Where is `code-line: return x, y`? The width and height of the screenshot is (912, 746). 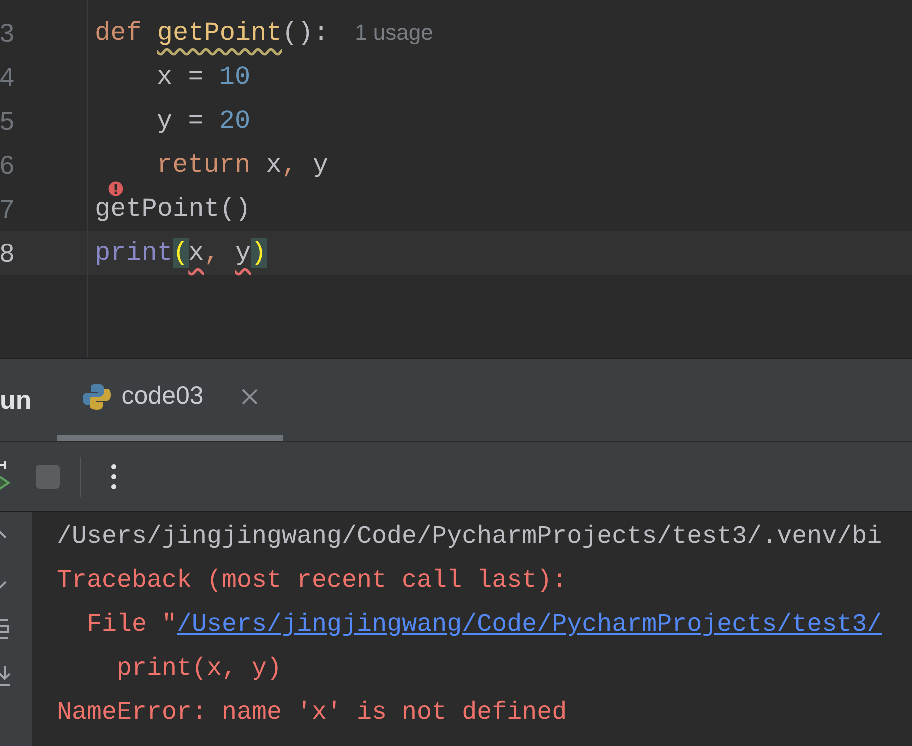
code-line: return x, y is located at coordinates (243, 165).